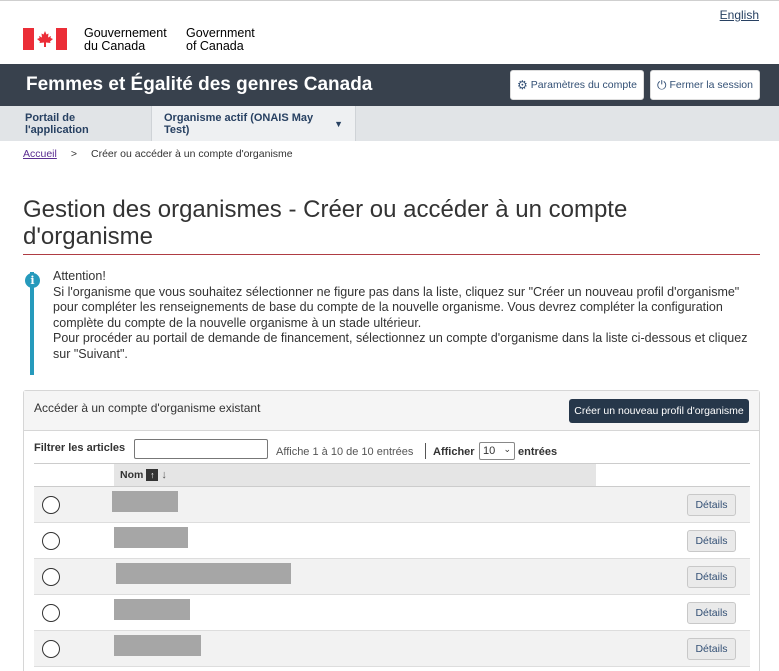  I want to click on column-name-label: Nom, so click(132, 475).